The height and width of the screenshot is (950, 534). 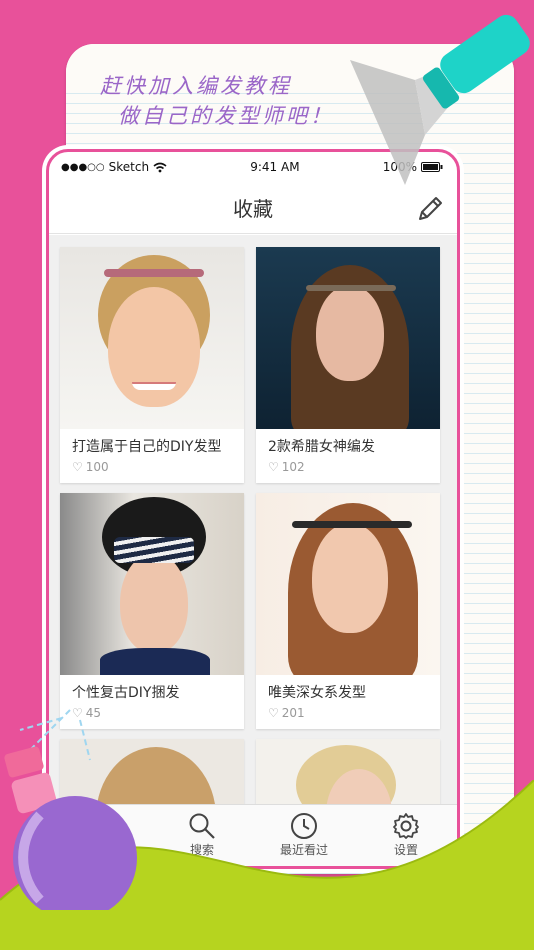 I want to click on highlighter-pen-icon, so click(x=440, y=99).